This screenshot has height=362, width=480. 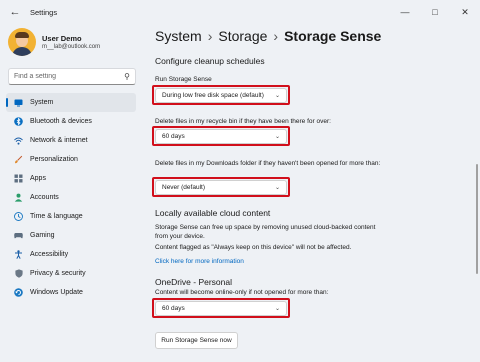 I want to click on search-icon: ⚲, so click(x=127, y=76).